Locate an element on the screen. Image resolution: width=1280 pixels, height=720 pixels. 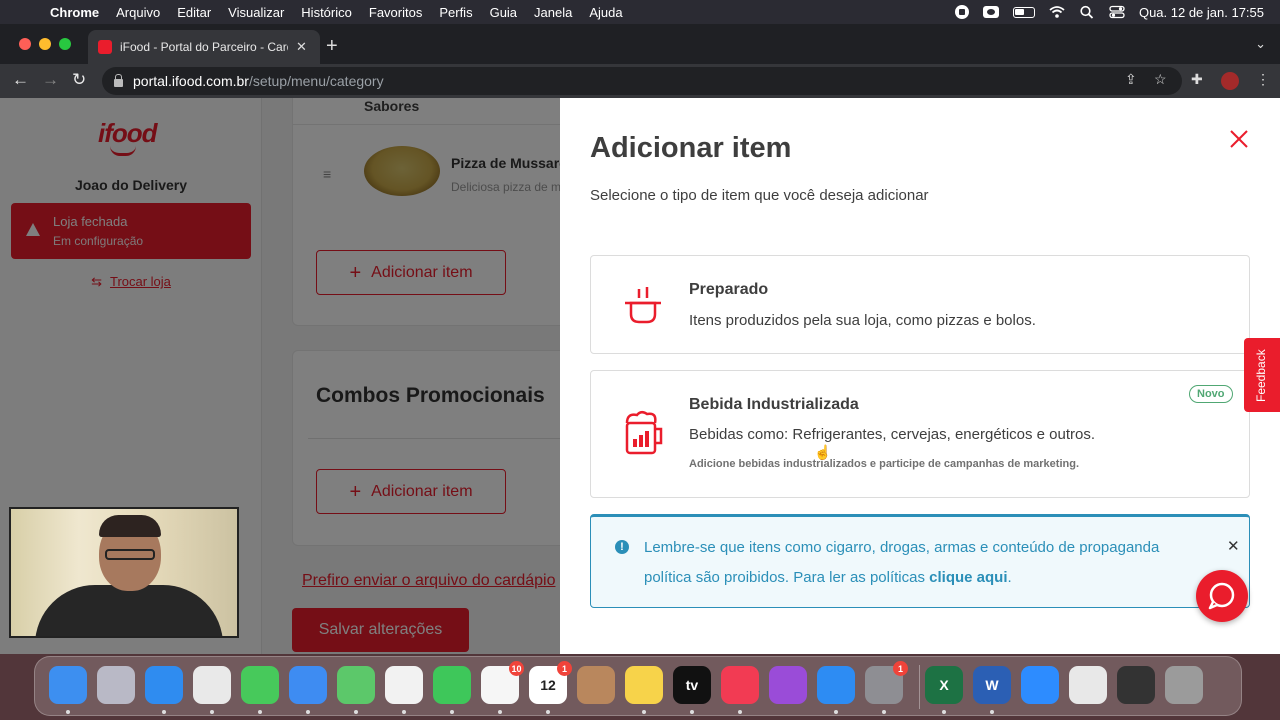
dock-app-launchpad-icon is located at coordinates (116, 685).